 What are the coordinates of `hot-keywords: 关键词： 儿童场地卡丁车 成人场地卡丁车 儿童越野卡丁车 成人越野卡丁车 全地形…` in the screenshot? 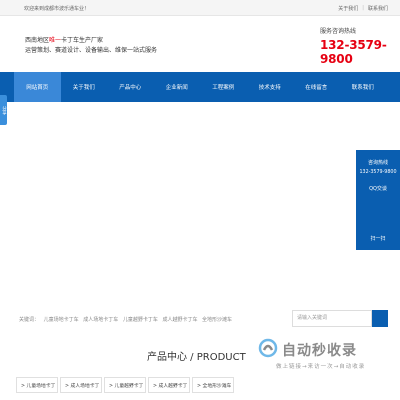 It's located at (127, 319).